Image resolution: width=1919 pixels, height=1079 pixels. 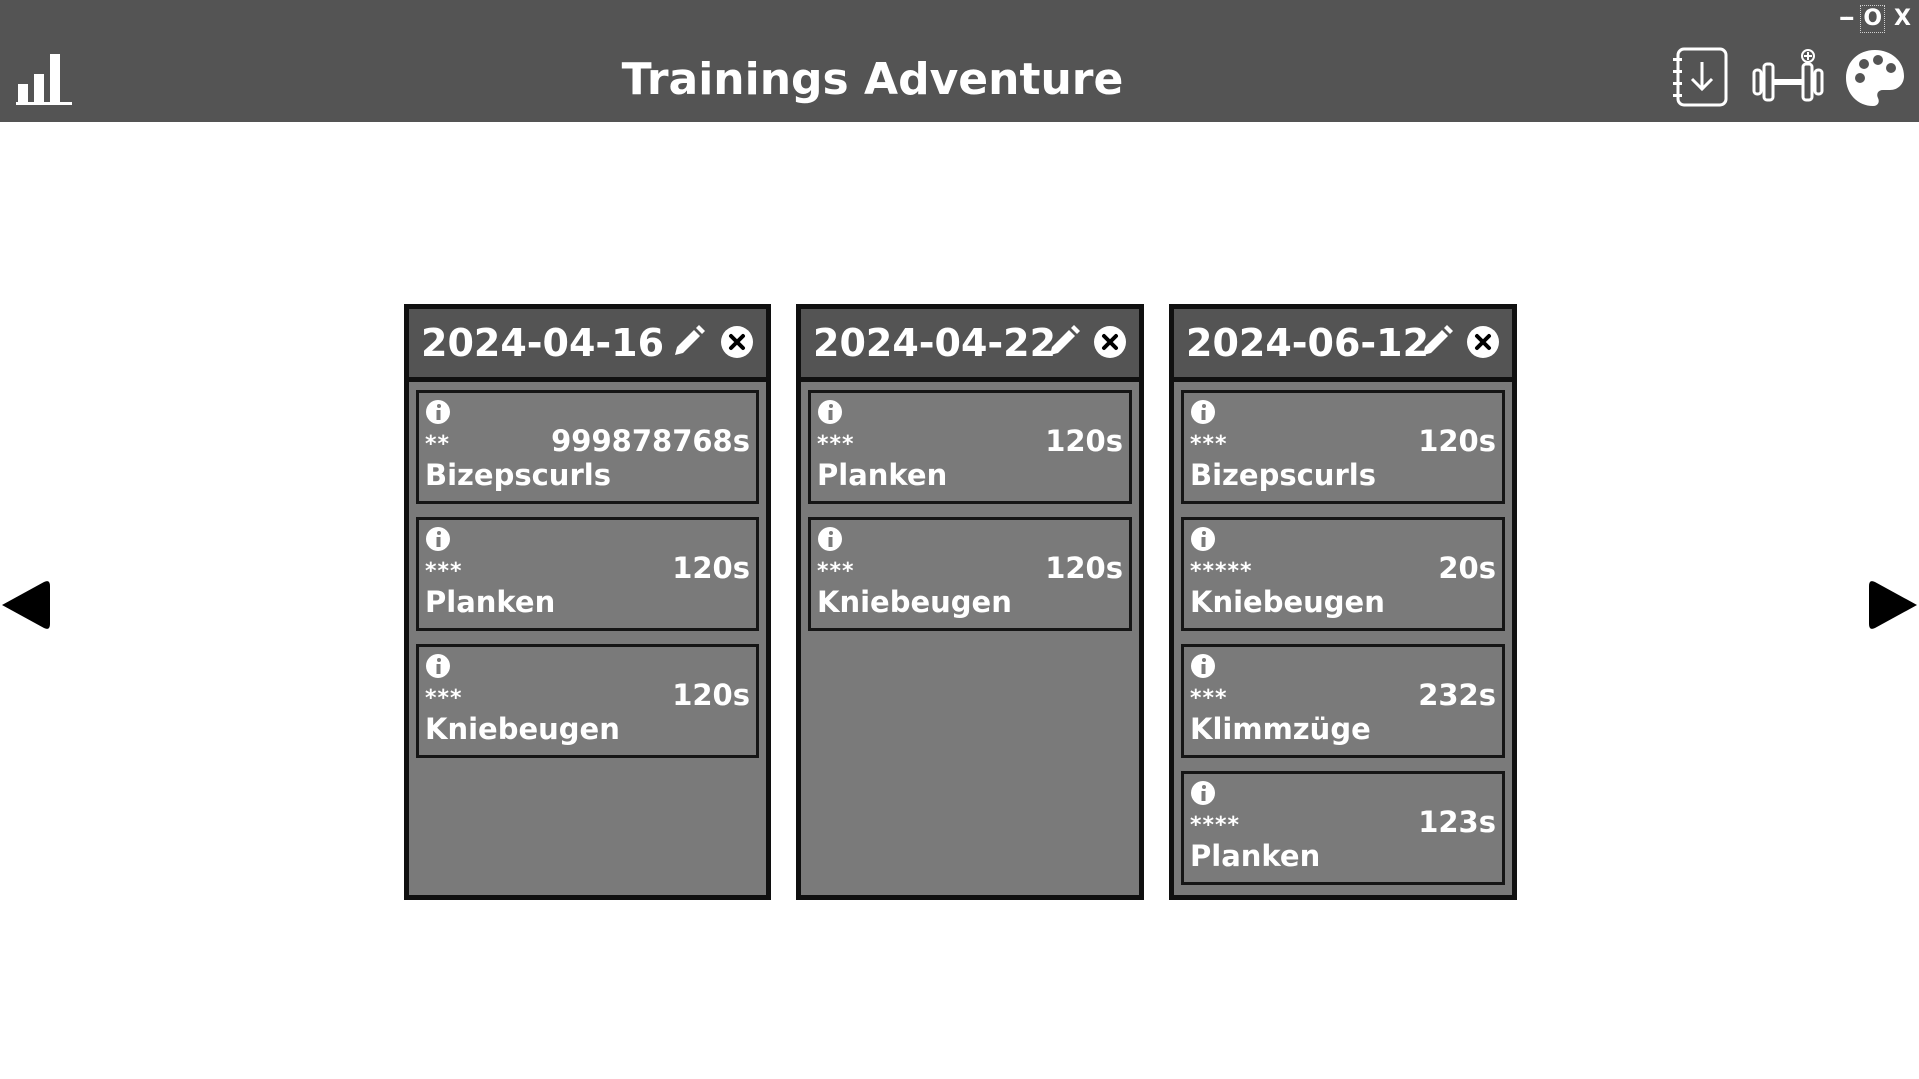 What do you see at coordinates (1467, 568) in the screenshot?
I see `exercise-duration: 20s` at bounding box center [1467, 568].